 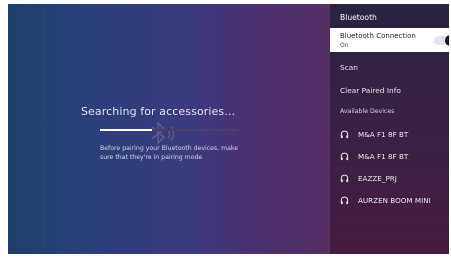 I want to click on device-name: AURZEN BOOM MINI, so click(x=394, y=200).